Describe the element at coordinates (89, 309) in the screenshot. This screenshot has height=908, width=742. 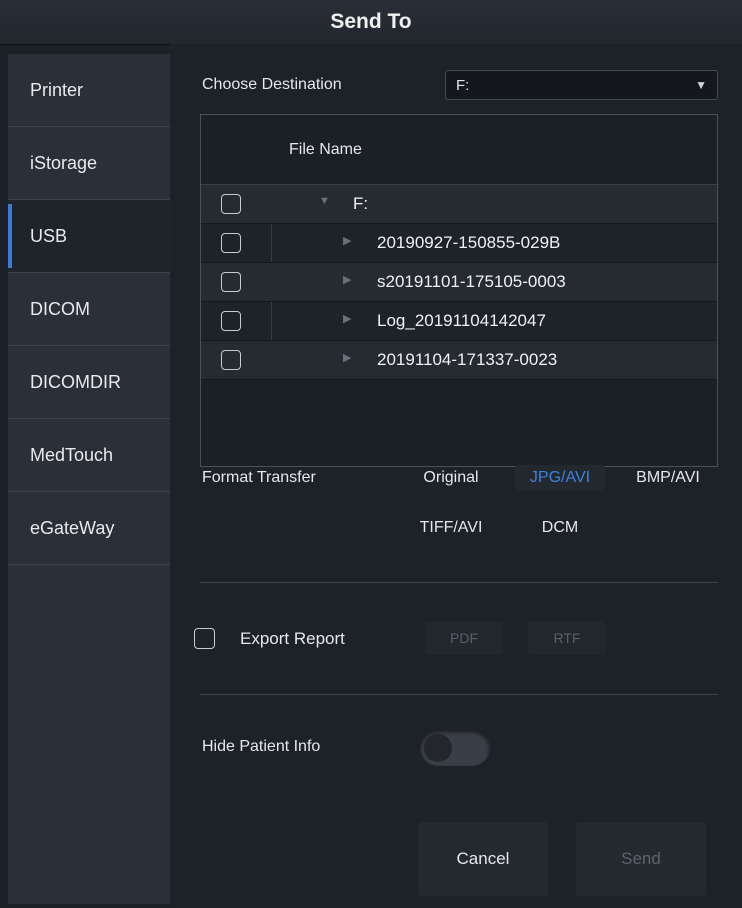
I see `sidebar-item-dicom: DICOM` at that location.